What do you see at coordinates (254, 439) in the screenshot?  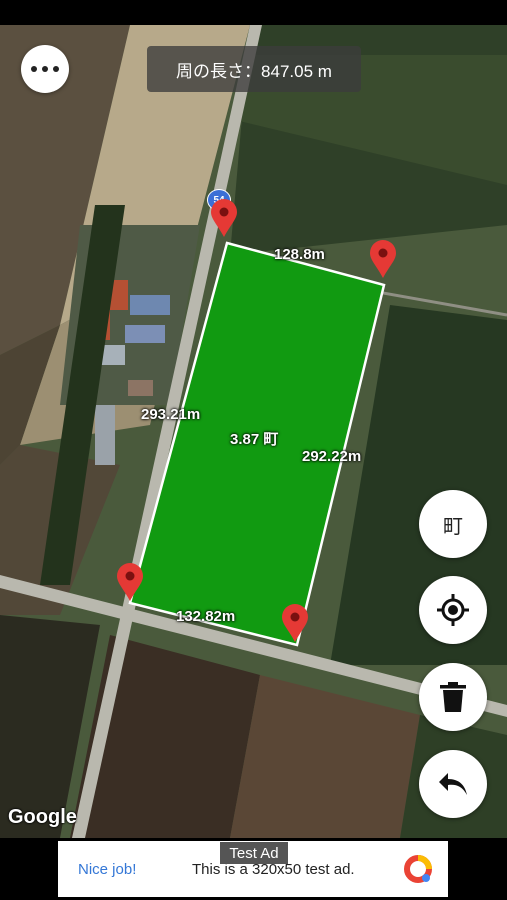 I see `area-label: 3.87 町` at bounding box center [254, 439].